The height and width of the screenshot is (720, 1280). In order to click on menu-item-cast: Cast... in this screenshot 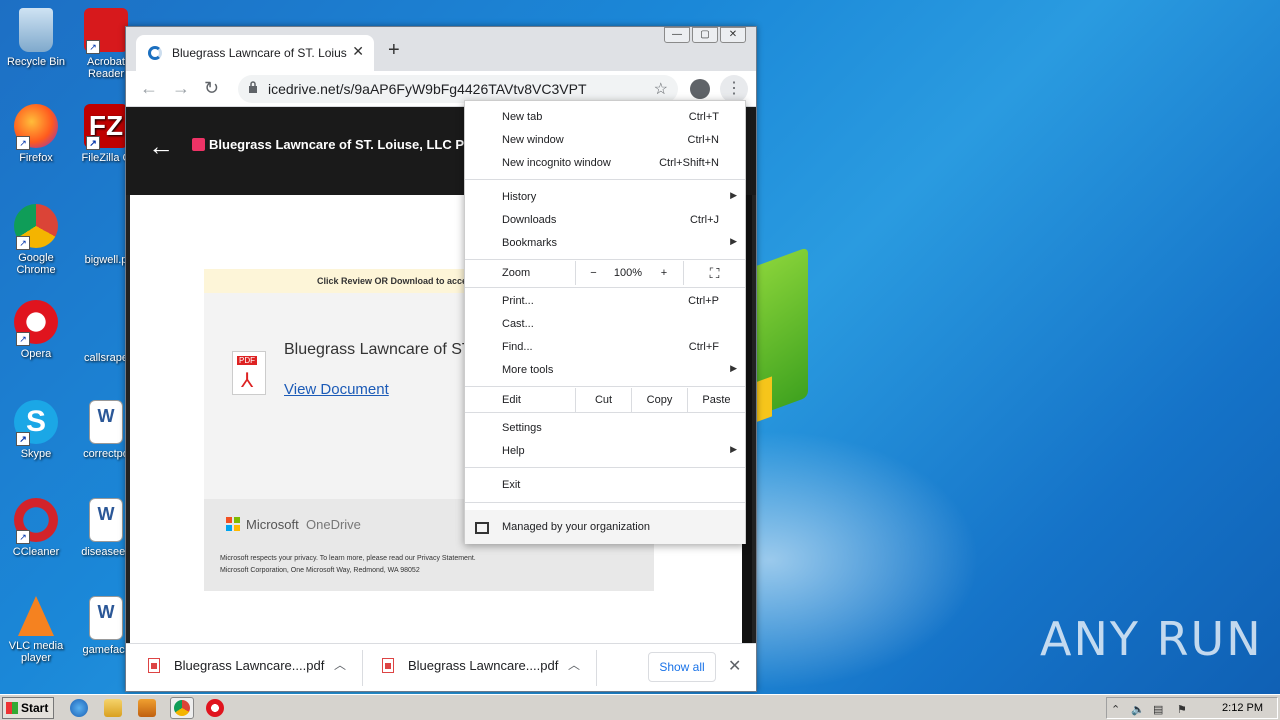, I will do `click(605, 324)`.